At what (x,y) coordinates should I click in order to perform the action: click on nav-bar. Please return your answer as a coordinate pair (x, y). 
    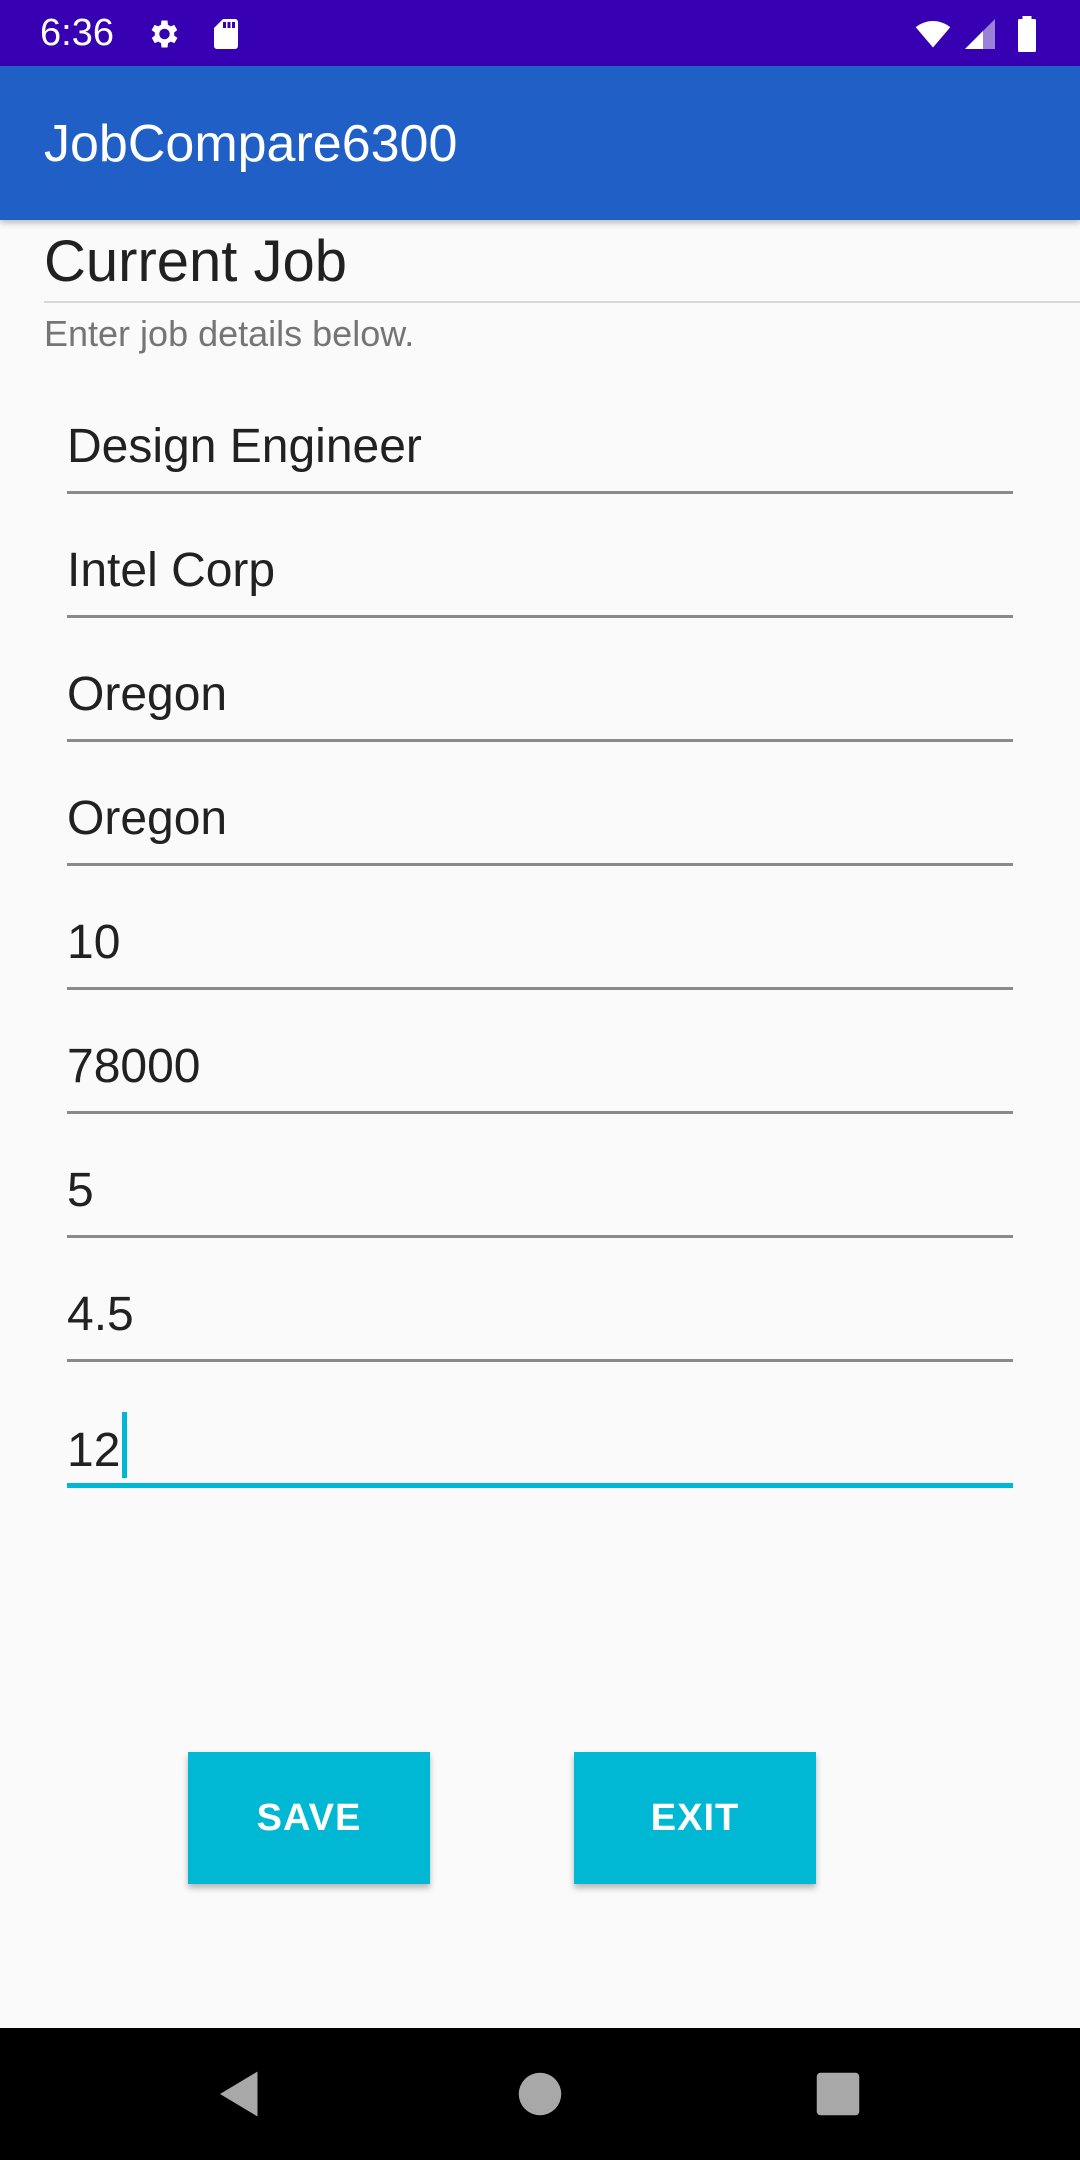
    Looking at the image, I should click on (540, 2094).